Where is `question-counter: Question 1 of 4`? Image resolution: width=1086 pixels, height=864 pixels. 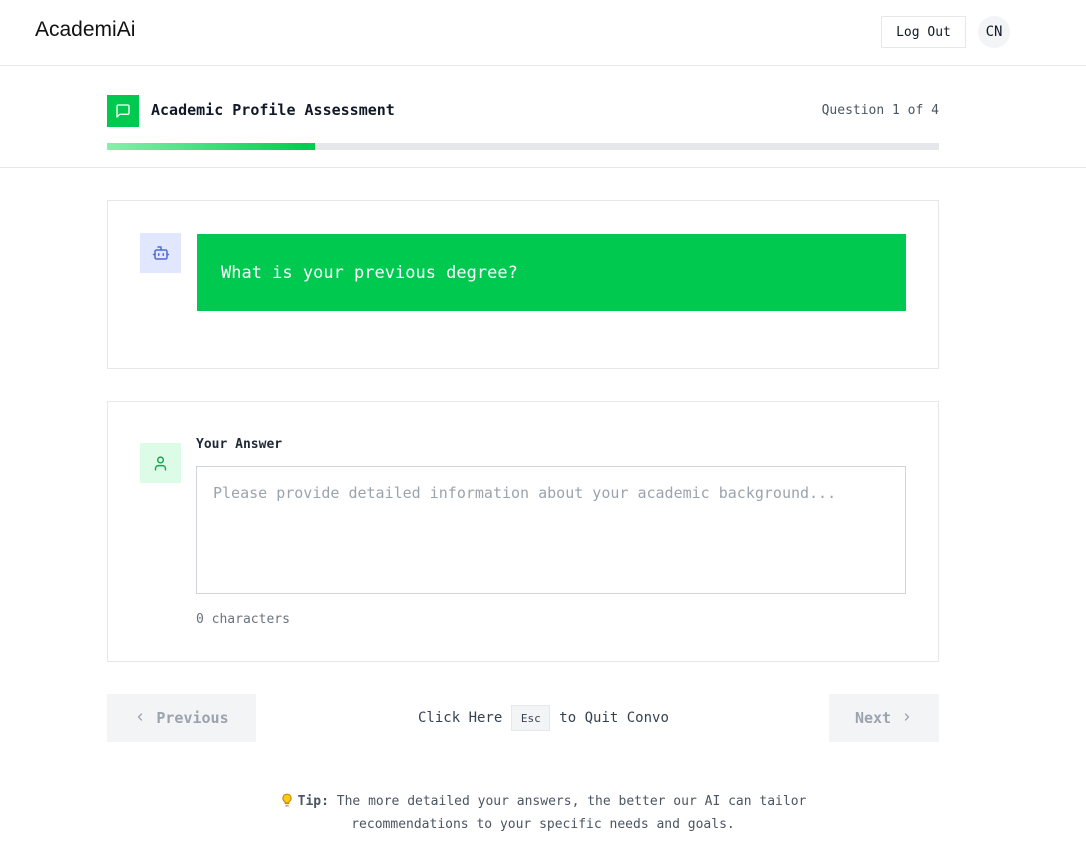 question-counter: Question 1 of 4 is located at coordinates (880, 110).